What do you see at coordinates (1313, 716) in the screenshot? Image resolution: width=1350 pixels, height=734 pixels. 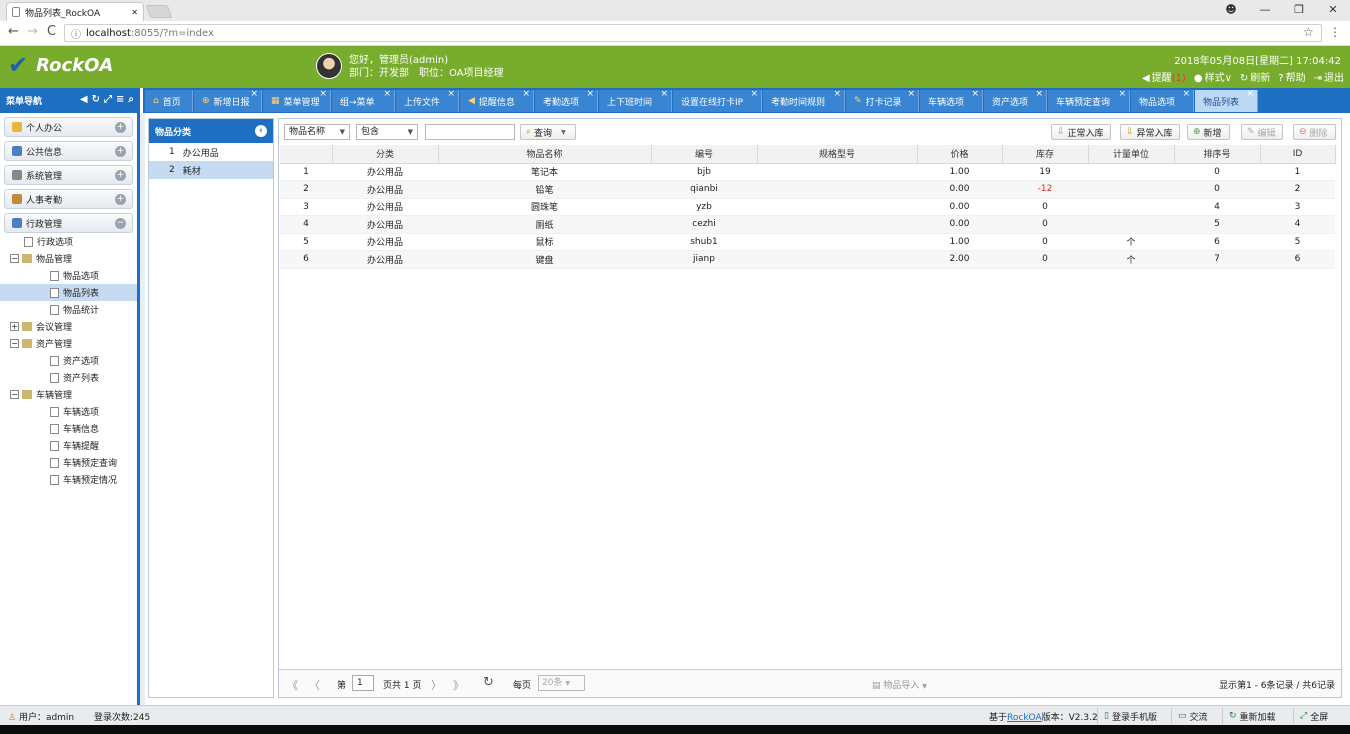 I see `footer-button-3: ⤢ 全屏` at bounding box center [1313, 716].